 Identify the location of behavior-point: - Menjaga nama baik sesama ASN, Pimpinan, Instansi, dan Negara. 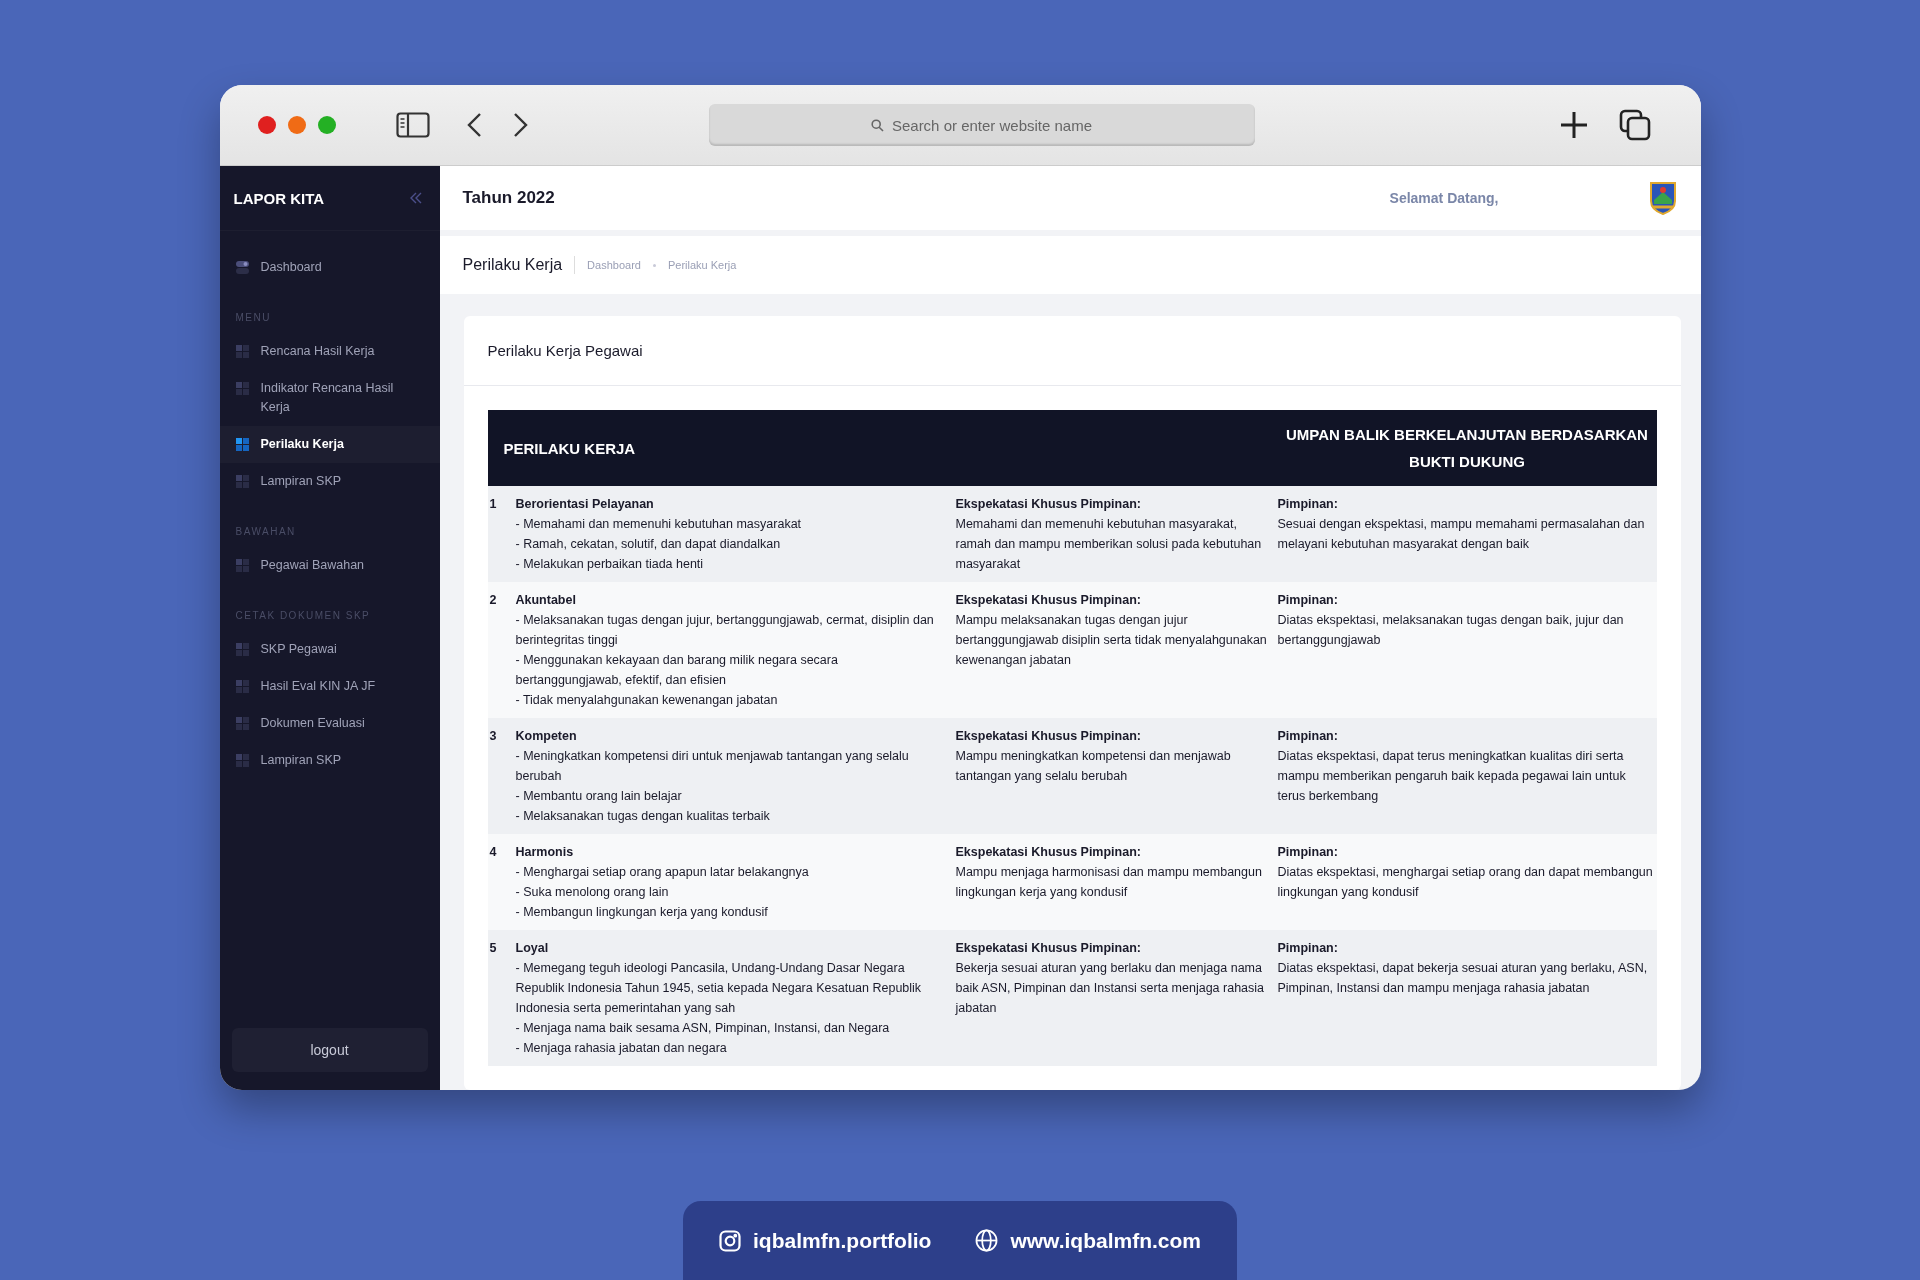
(703, 1028).